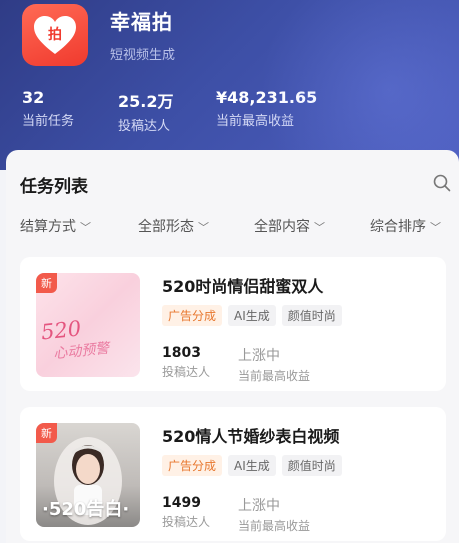 The image size is (459, 543). Describe the element at coordinates (144, 126) in the screenshot. I see `stat-label: 投稿达人` at that location.